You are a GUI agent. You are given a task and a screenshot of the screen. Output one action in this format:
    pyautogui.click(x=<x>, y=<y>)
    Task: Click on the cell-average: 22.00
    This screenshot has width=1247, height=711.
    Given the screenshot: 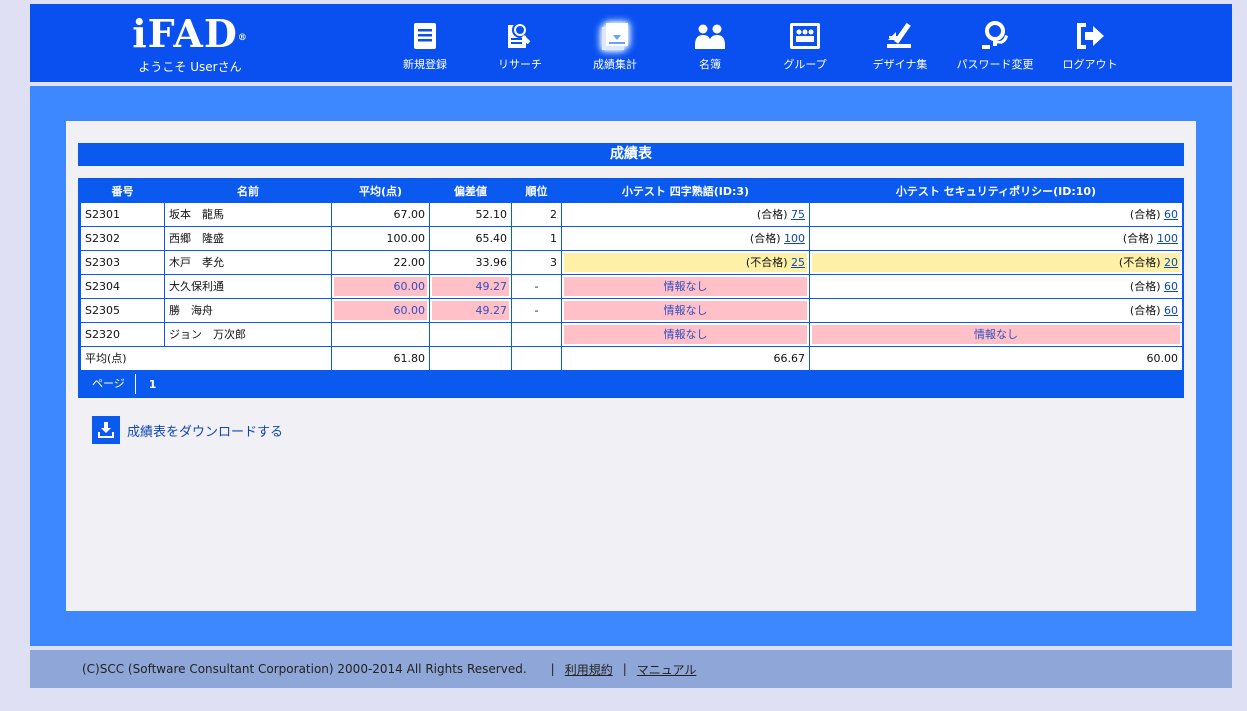 What is the action you would take?
    pyautogui.click(x=380, y=262)
    